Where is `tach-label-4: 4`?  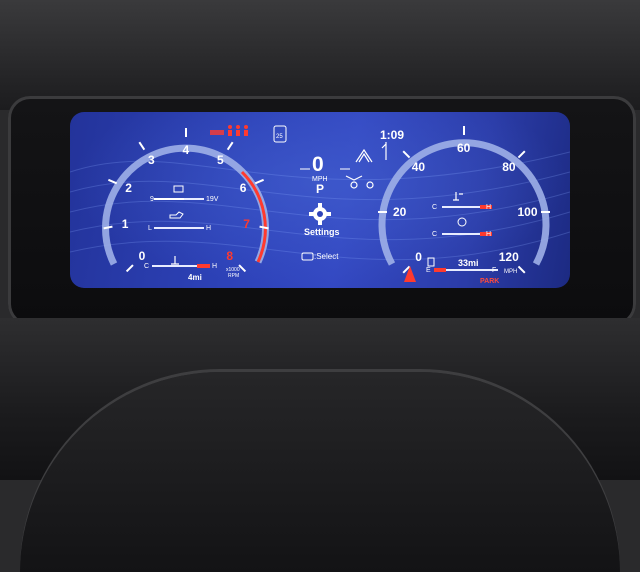 tach-label-4: 4 is located at coordinates (186, 150).